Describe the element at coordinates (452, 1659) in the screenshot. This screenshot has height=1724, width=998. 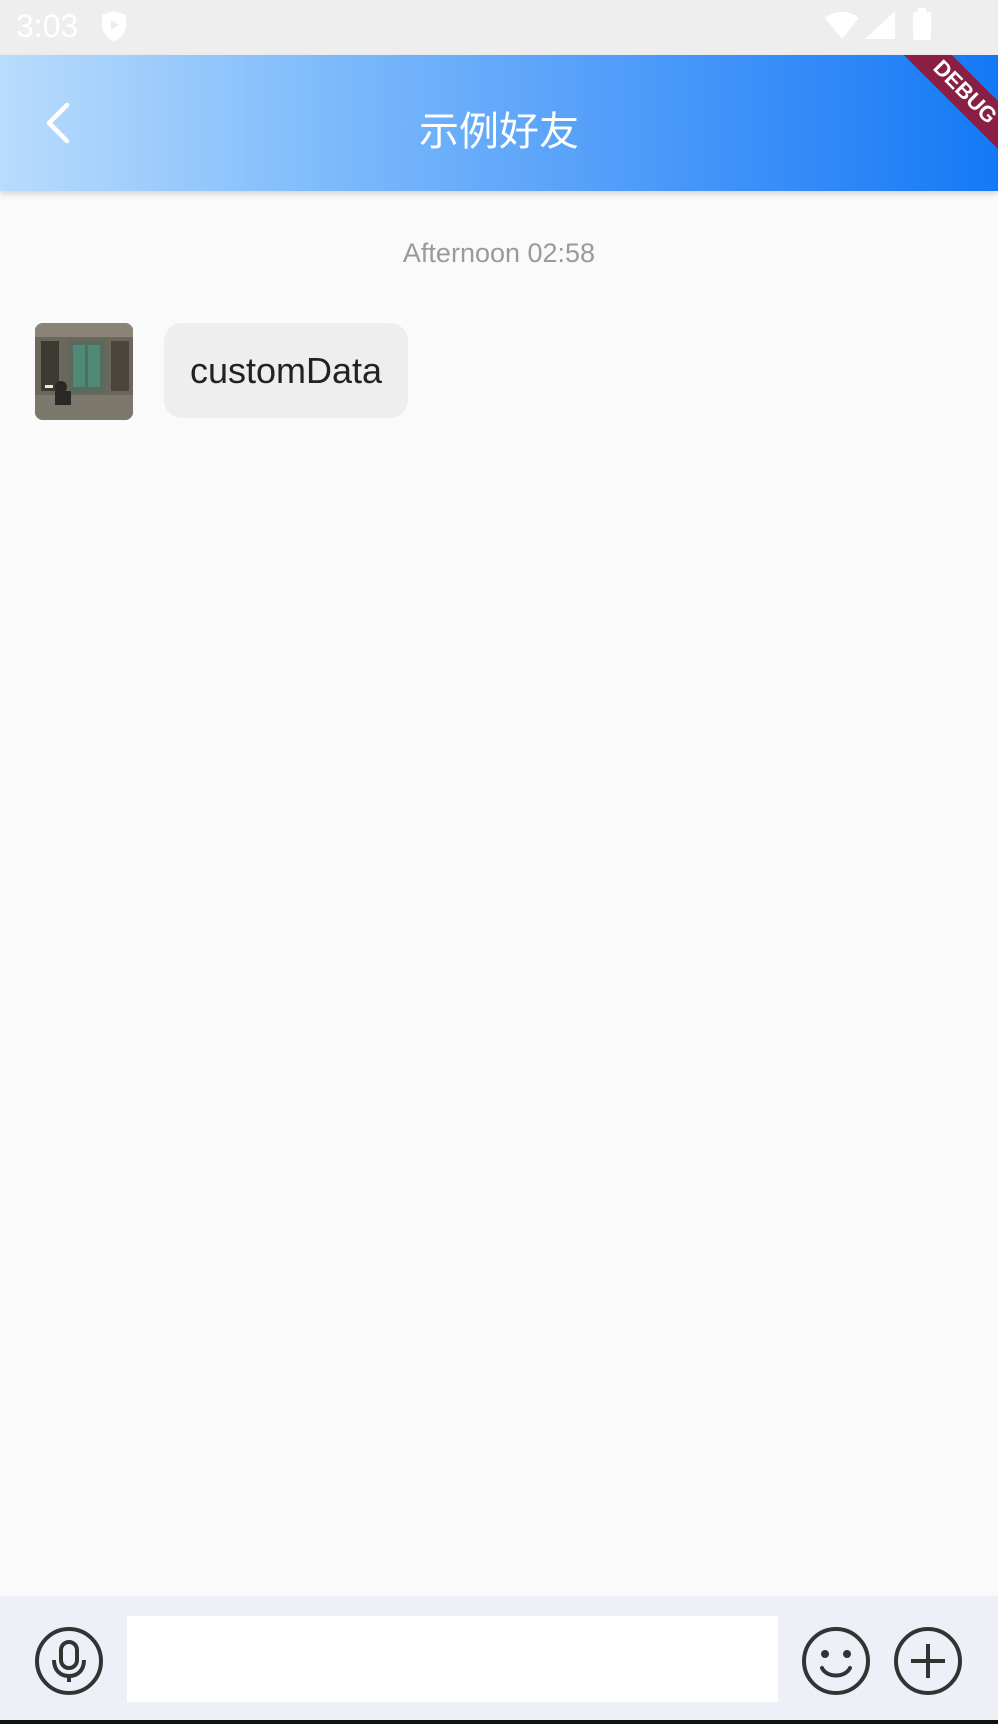
I see `message-input` at that location.